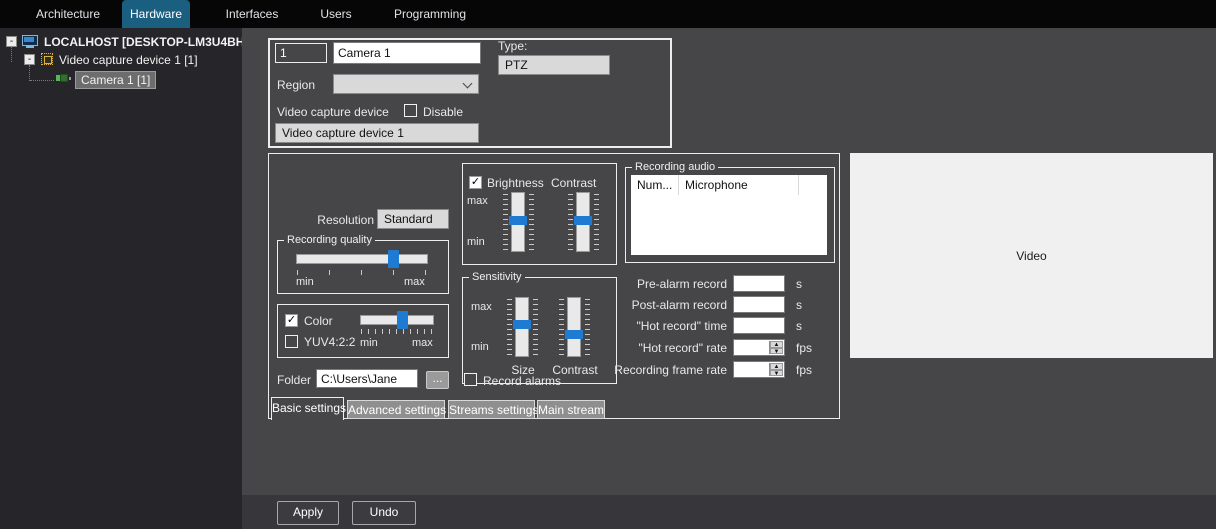 The width and height of the screenshot is (1216, 529). Describe the element at coordinates (294, 380) in the screenshot. I see `folder-label: Folder` at that location.